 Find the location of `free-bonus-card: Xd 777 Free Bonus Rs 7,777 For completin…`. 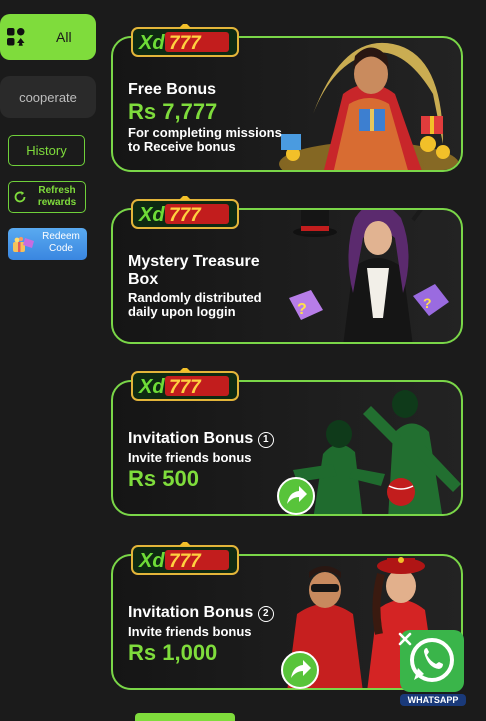

free-bonus-card: Xd 777 Free Bonus Rs 7,777 For completin… is located at coordinates (287, 98).